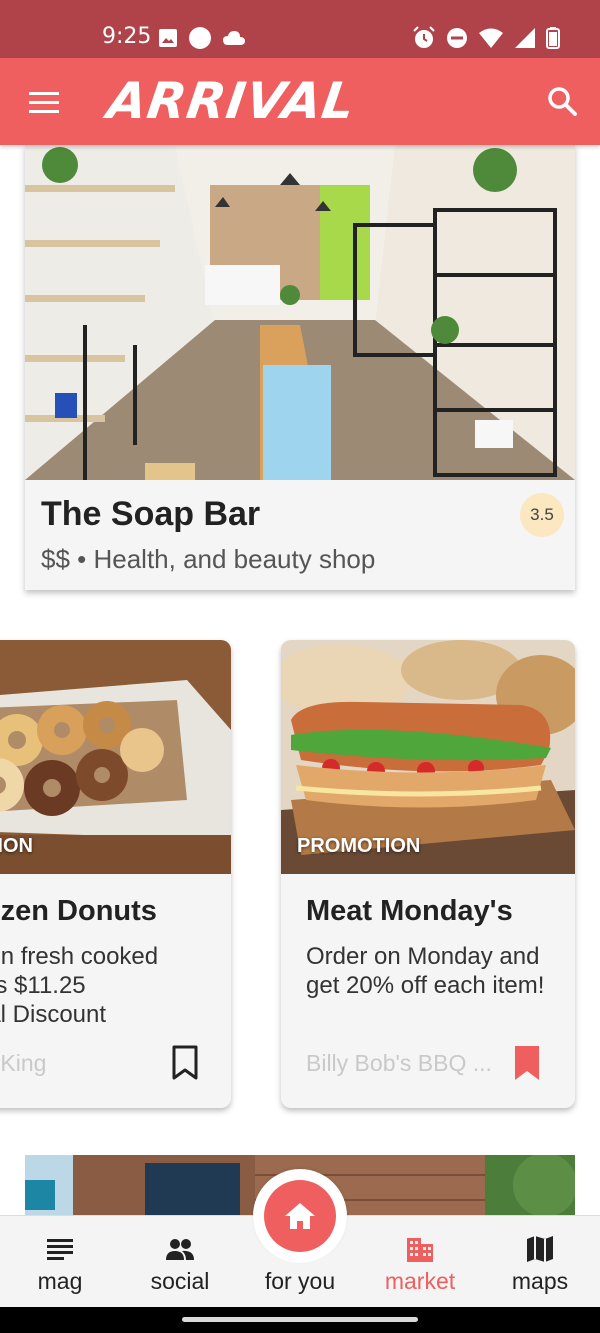 This screenshot has height=1333, width=600. I want to click on promotion-title: Meat Monday's, so click(409, 911).